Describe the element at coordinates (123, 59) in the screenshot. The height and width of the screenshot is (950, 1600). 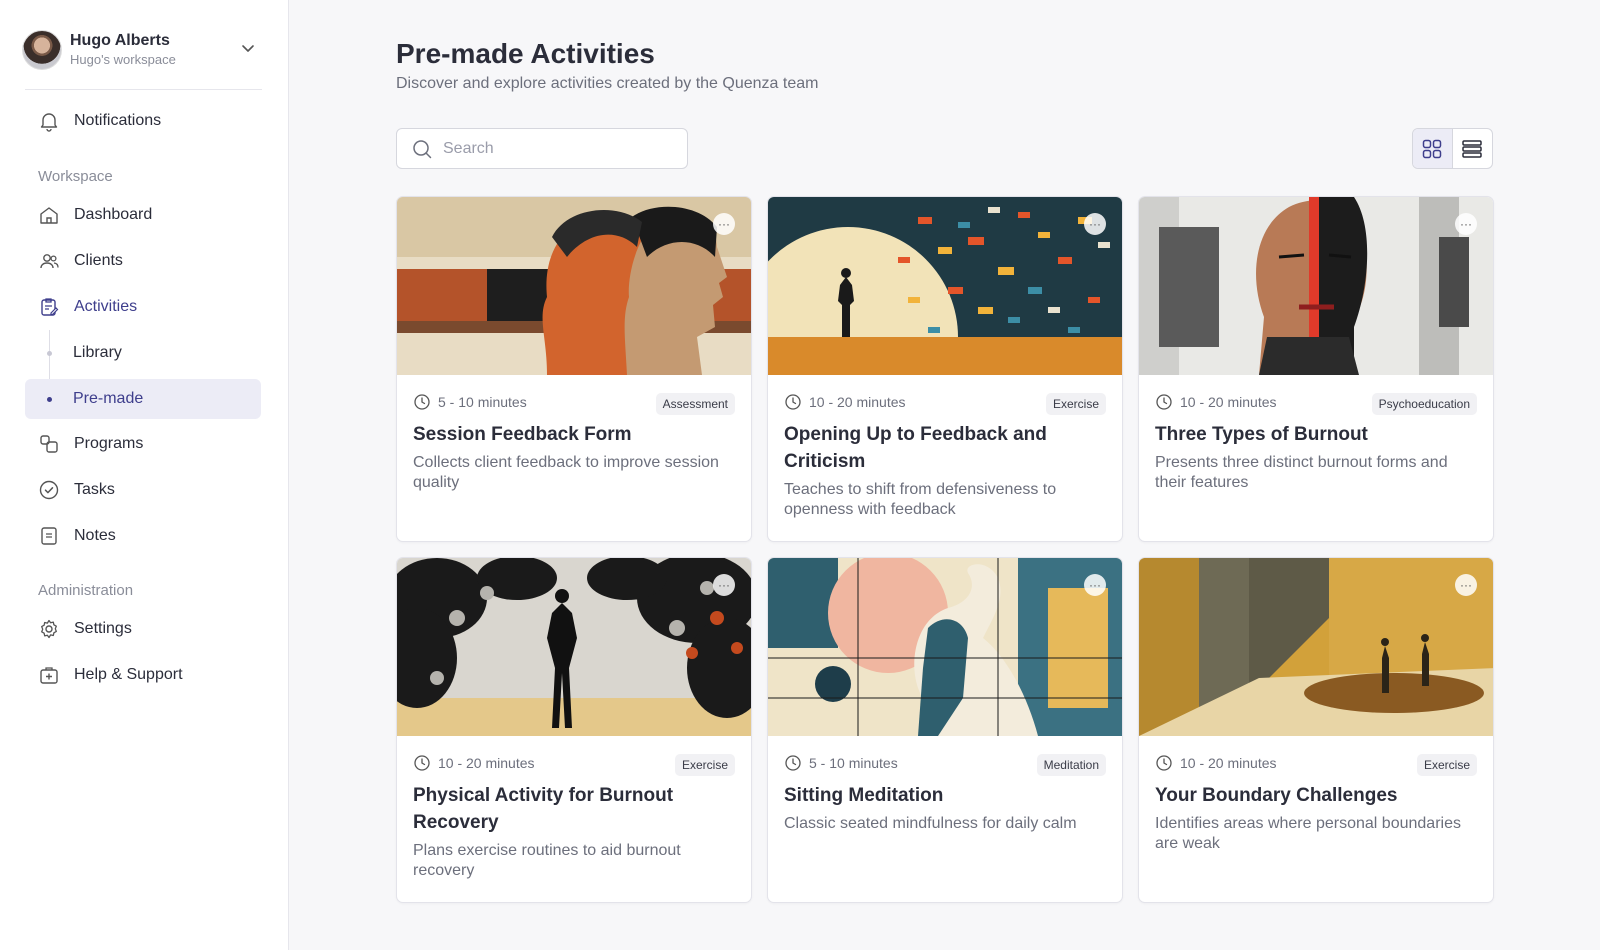
I see `workspace-name: Hugo's workspace` at that location.